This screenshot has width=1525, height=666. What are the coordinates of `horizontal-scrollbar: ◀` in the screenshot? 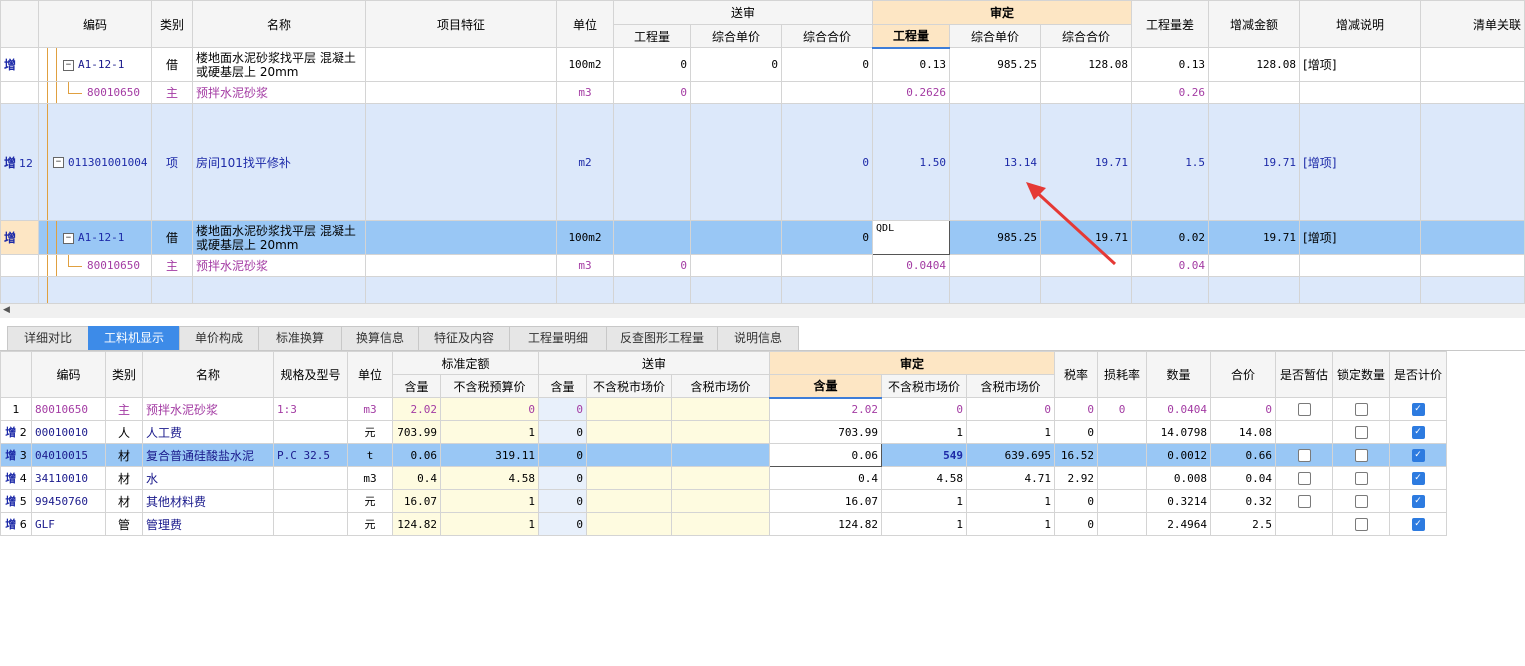 It's located at (762, 311).